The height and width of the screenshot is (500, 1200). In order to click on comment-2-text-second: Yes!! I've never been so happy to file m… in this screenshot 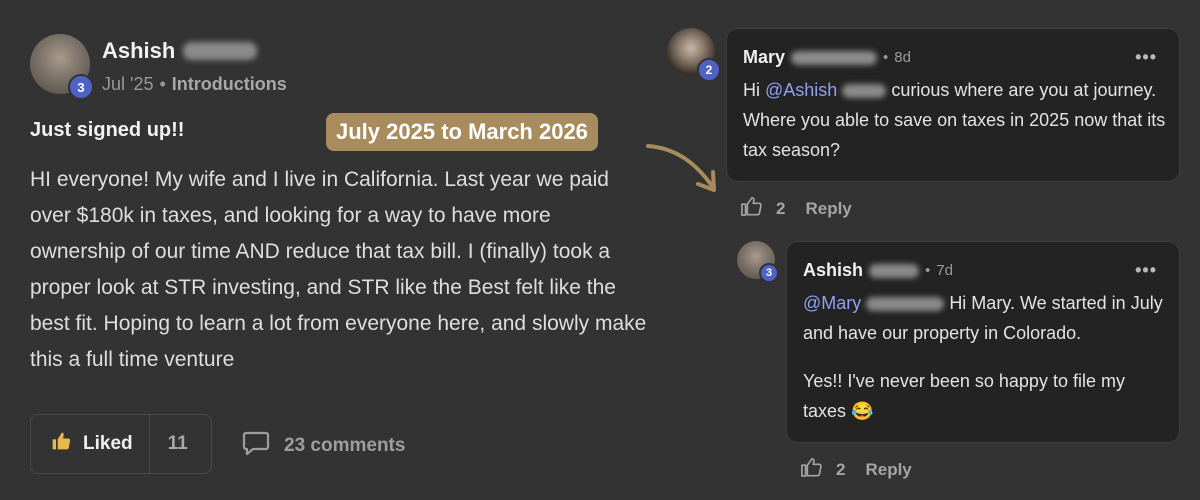, I will do `click(987, 396)`.